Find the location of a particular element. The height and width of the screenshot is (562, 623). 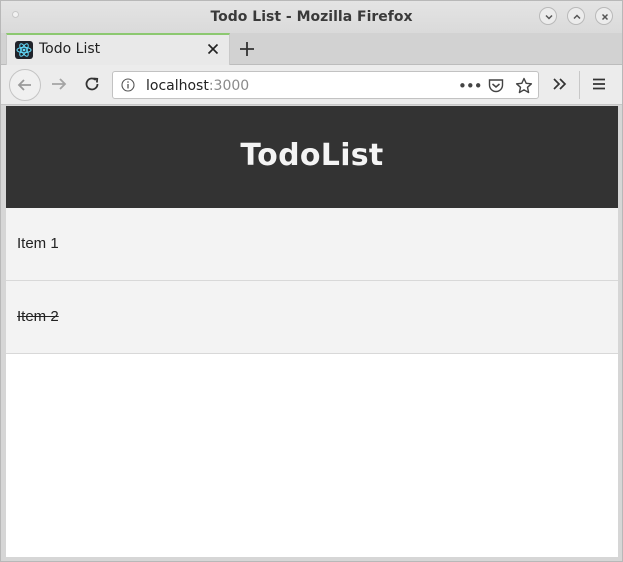

chevron-down-icon is located at coordinates (549, 17).